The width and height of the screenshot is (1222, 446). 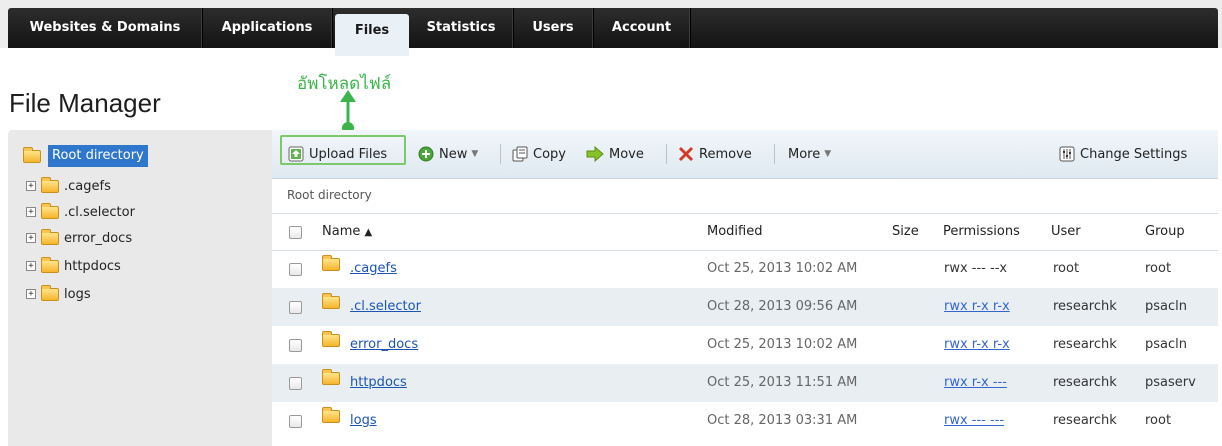 I want to click on tree-item-label: error_docs, so click(x=98, y=238).